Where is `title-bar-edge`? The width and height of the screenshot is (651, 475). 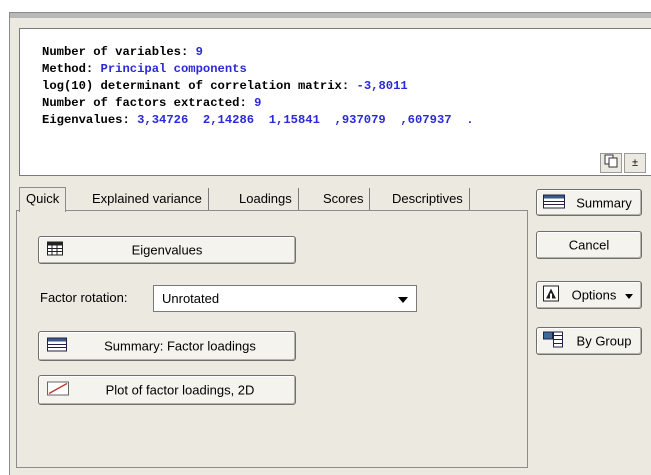
title-bar-edge is located at coordinates (330, 15).